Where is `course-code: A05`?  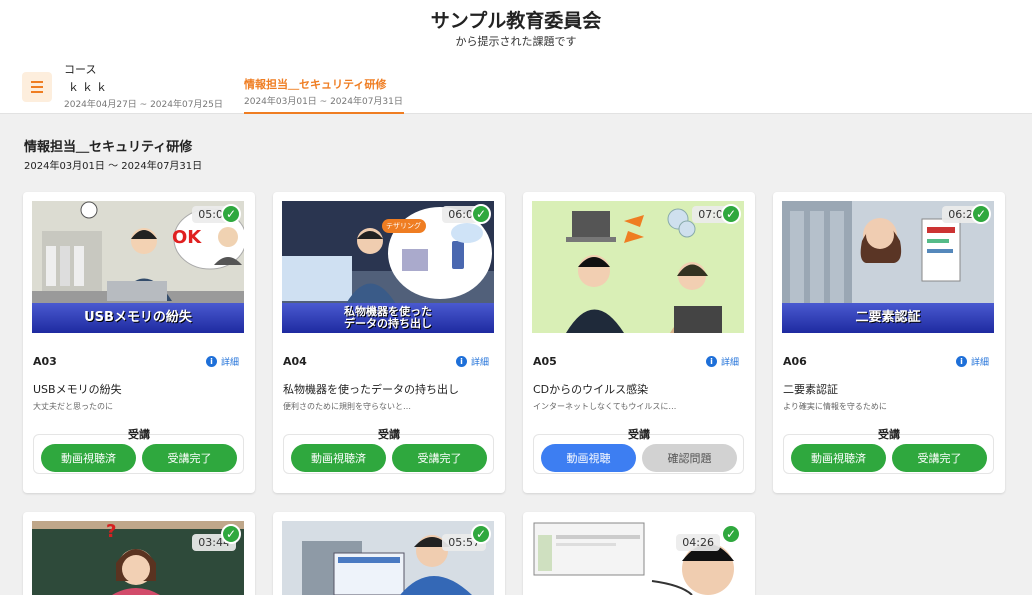 course-code: A05 is located at coordinates (545, 361).